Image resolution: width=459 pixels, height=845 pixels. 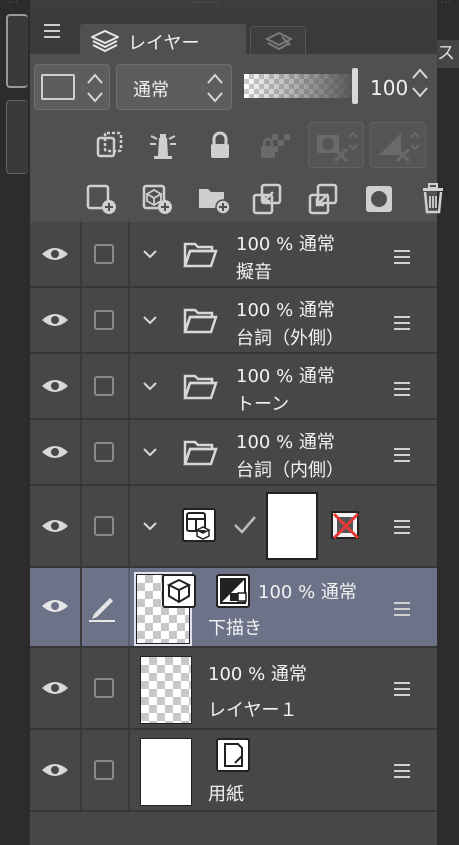 What do you see at coordinates (267, 199) in the screenshot?
I see `transfer-to-lower-layer-icon` at bounding box center [267, 199].